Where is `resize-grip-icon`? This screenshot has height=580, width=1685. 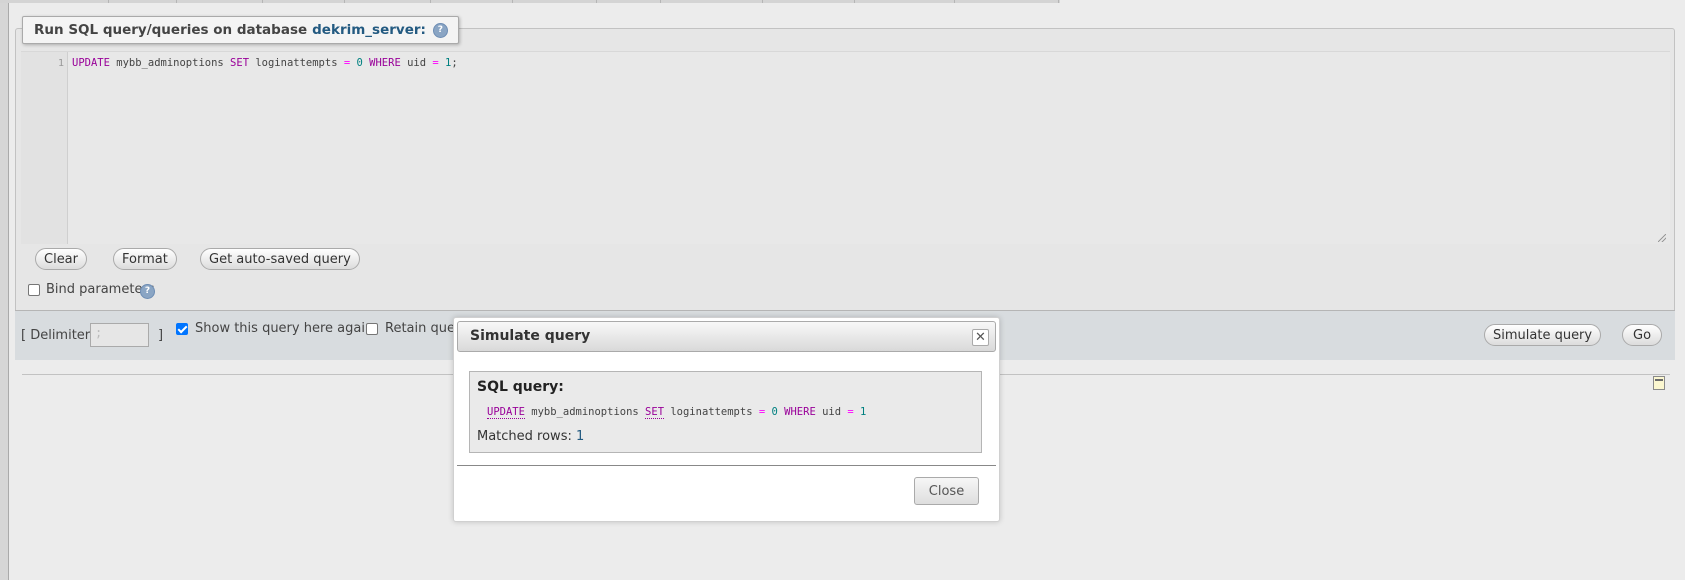 resize-grip-icon is located at coordinates (1662, 238).